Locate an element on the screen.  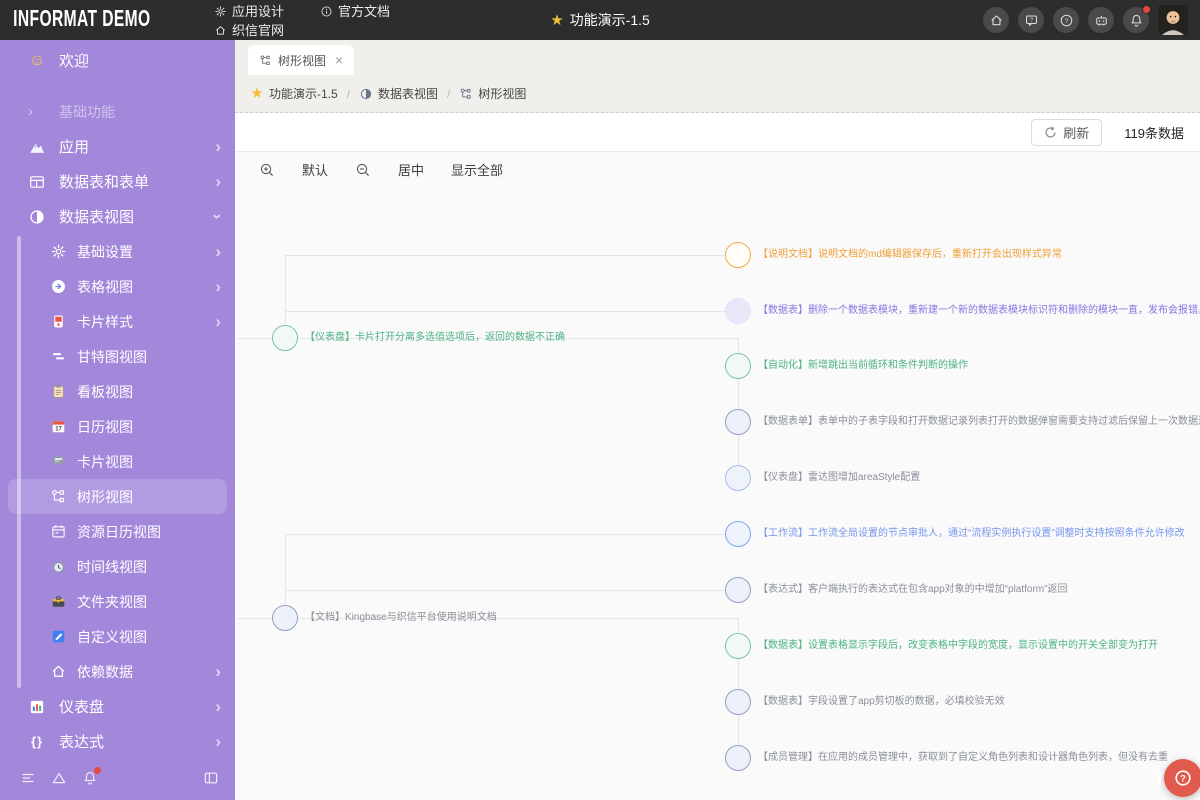
refresh-button: 刷新 is located at coordinates (1067, 132).